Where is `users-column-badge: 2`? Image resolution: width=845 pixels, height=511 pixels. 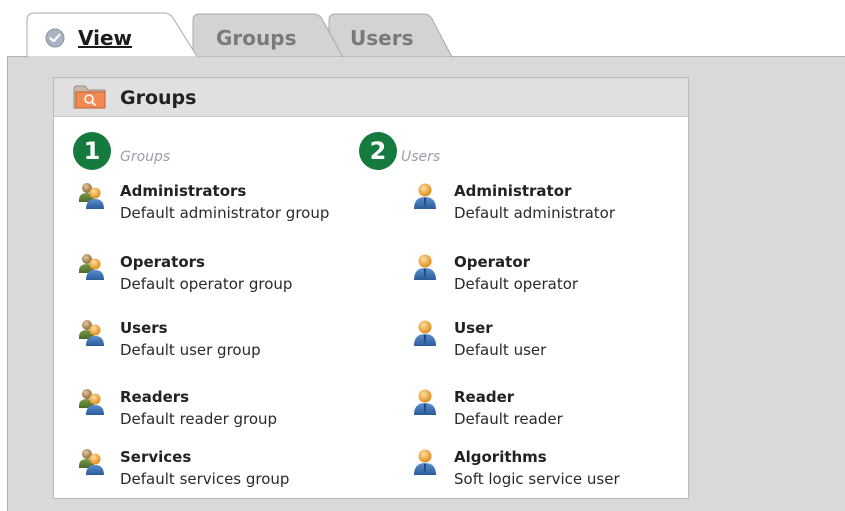 users-column-badge: 2 is located at coordinates (378, 151).